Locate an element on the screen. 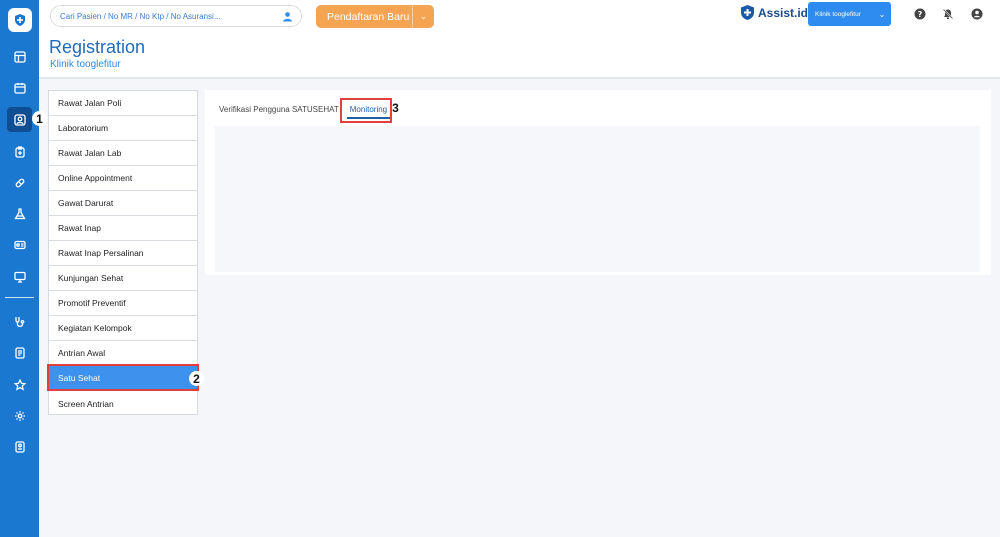 The width and height of the screenshot is (1000, 537). user-icon is located at coordinates (287, 16).